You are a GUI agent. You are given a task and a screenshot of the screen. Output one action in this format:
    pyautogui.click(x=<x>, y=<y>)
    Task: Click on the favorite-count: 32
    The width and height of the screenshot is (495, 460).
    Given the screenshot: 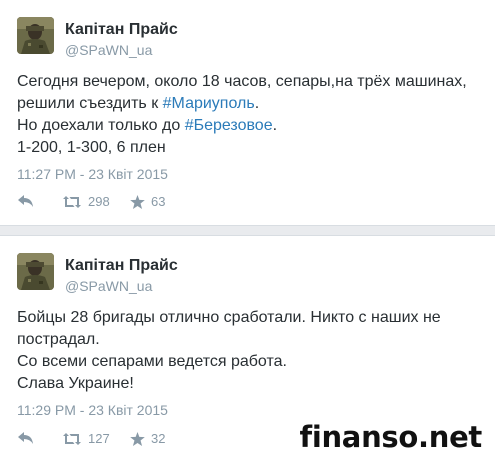 What is the action you would take?
    pyautogui.click(x=158, y=438)
    